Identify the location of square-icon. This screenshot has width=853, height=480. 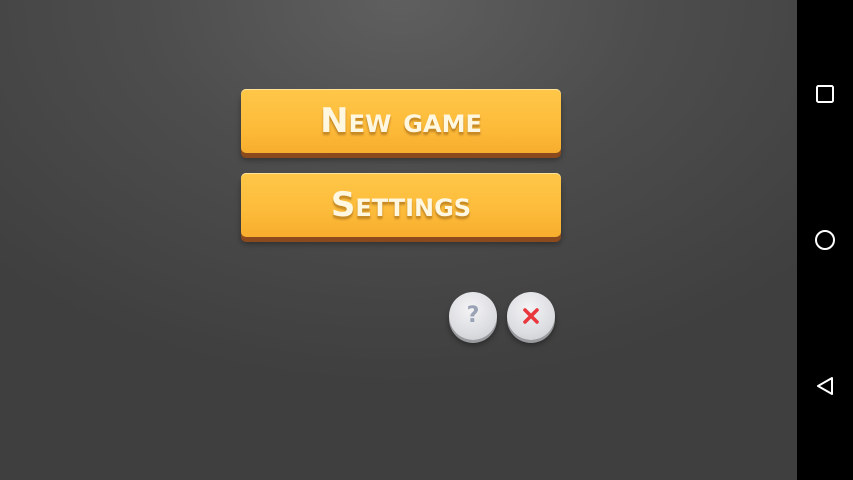
(825, 94).